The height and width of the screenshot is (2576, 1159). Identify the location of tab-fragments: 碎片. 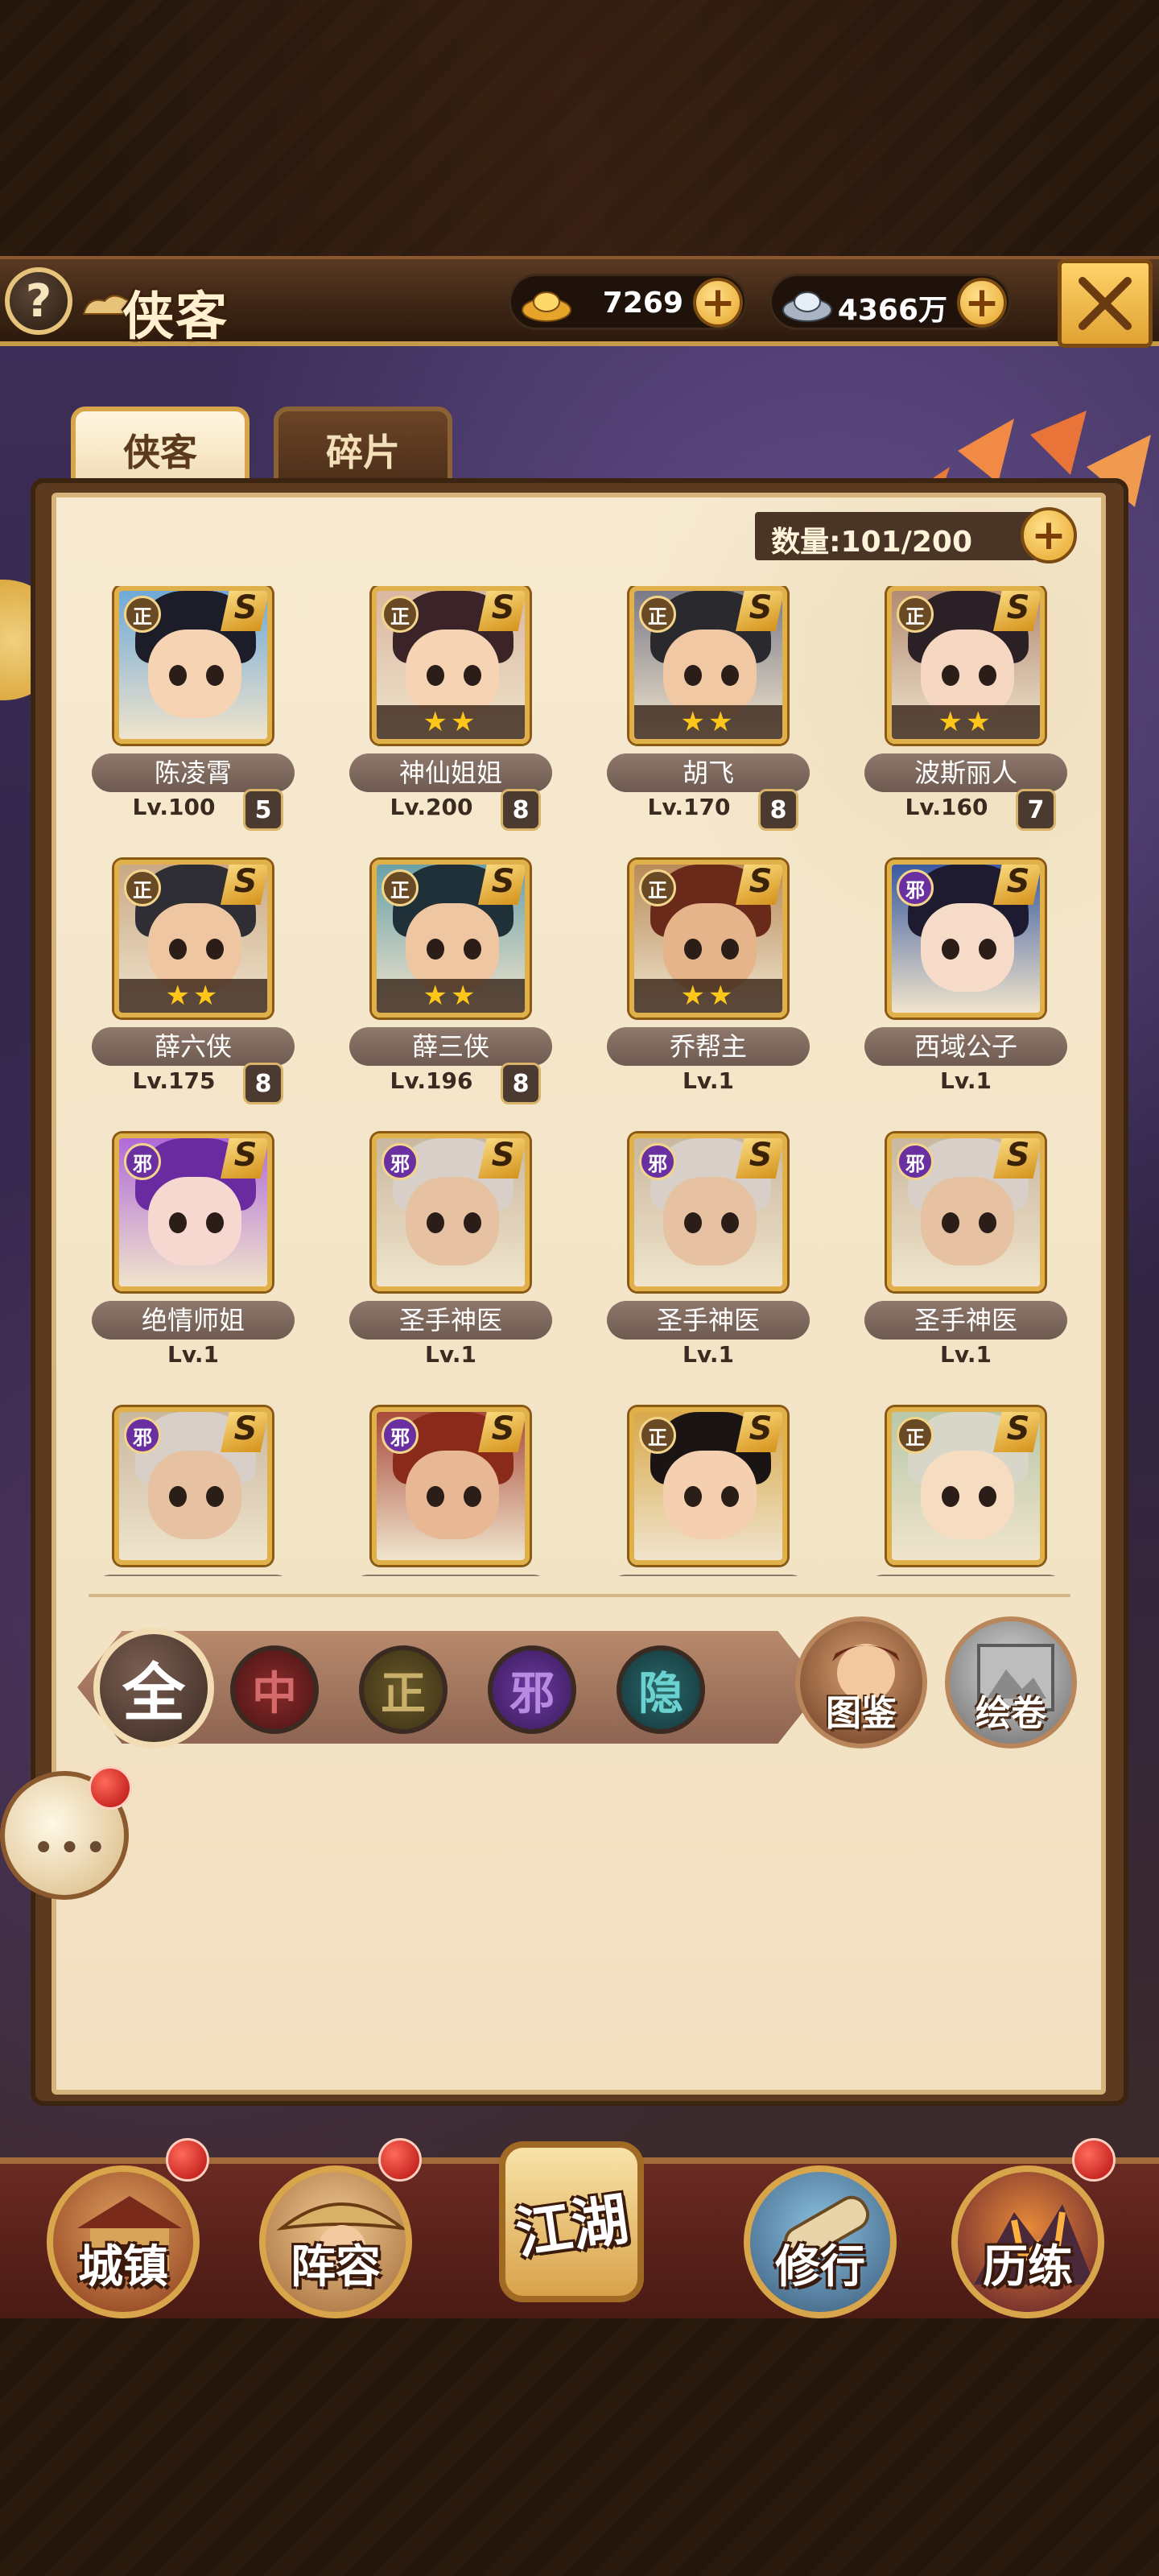
(363, 450).